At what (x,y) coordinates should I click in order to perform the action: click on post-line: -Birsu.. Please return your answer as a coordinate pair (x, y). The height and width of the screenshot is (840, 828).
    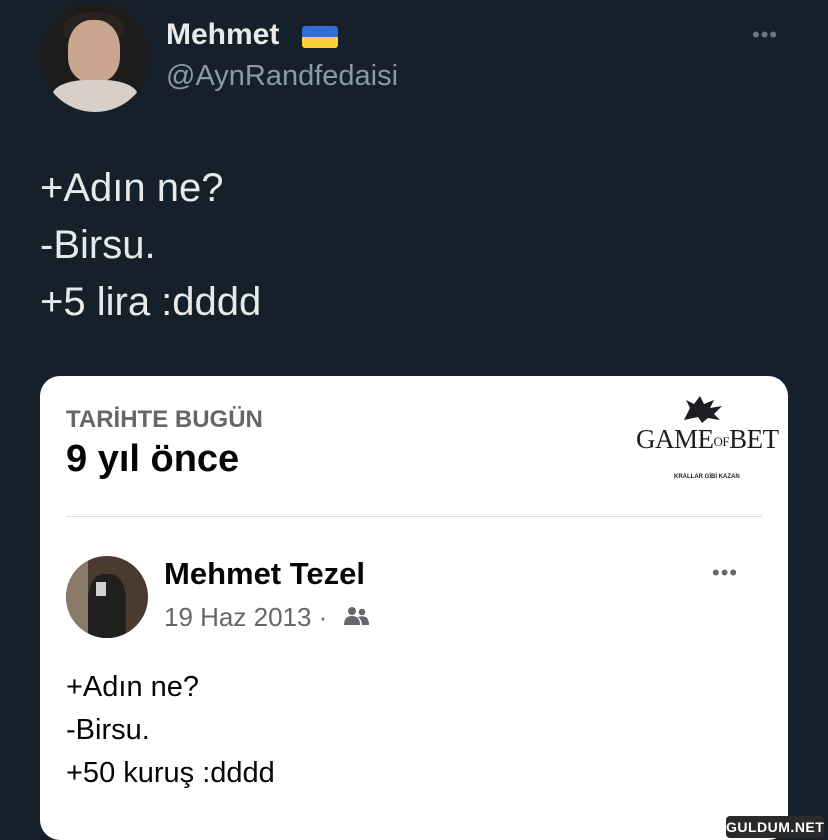
    Looking at the image, I should click on (108, 730).